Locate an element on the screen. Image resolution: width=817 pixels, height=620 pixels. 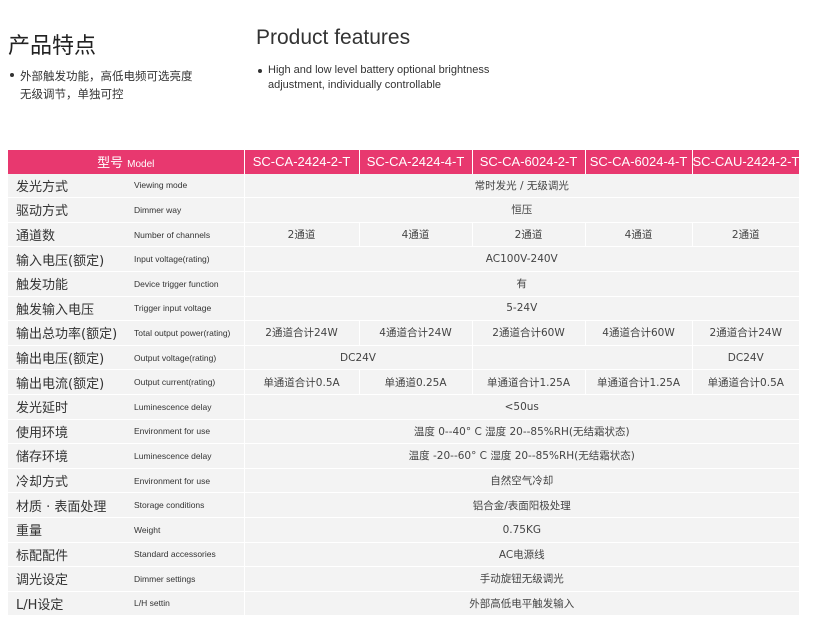
feature-text-cn: 外部触发功能，高低电频可选亮度无级调节，单独可控 is located at coordinates (106, 85).